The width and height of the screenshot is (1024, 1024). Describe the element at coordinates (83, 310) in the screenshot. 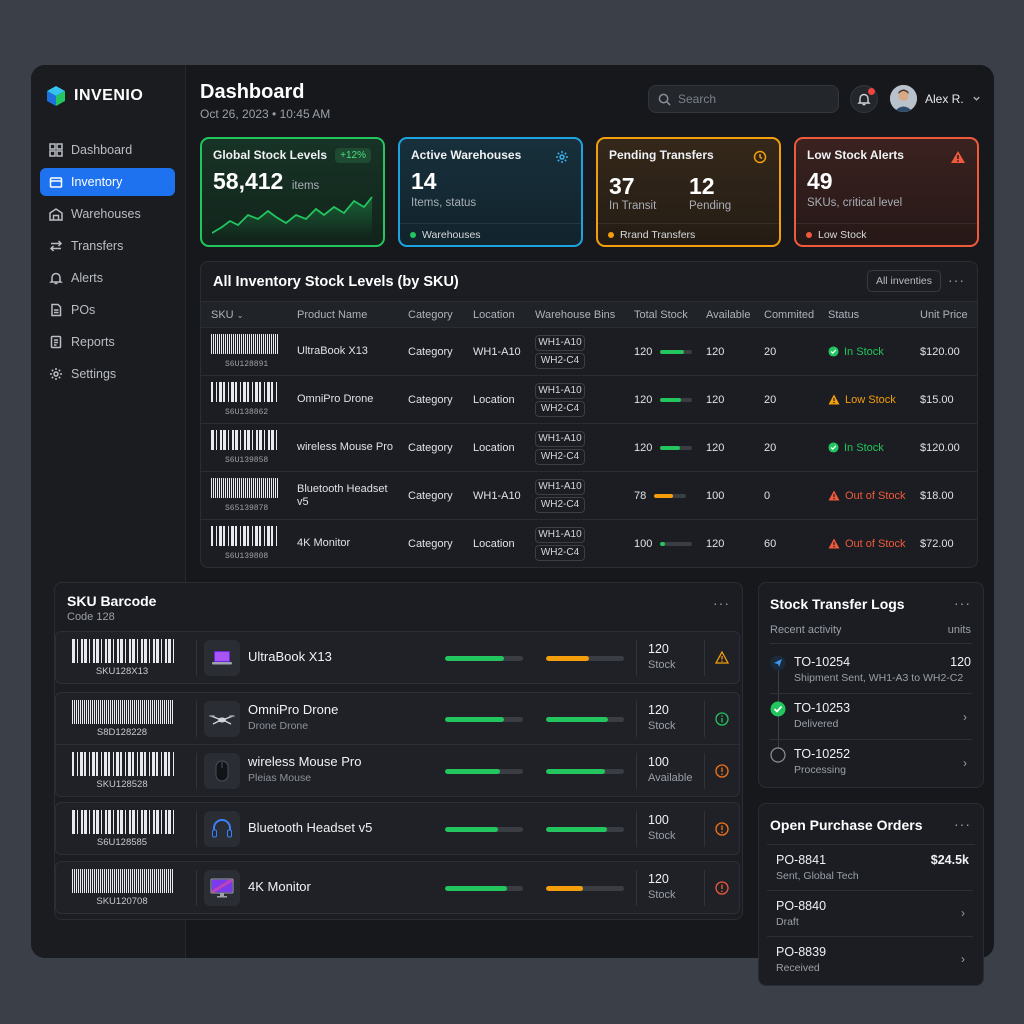

I see `sidebar-item-label: POs` at that location.